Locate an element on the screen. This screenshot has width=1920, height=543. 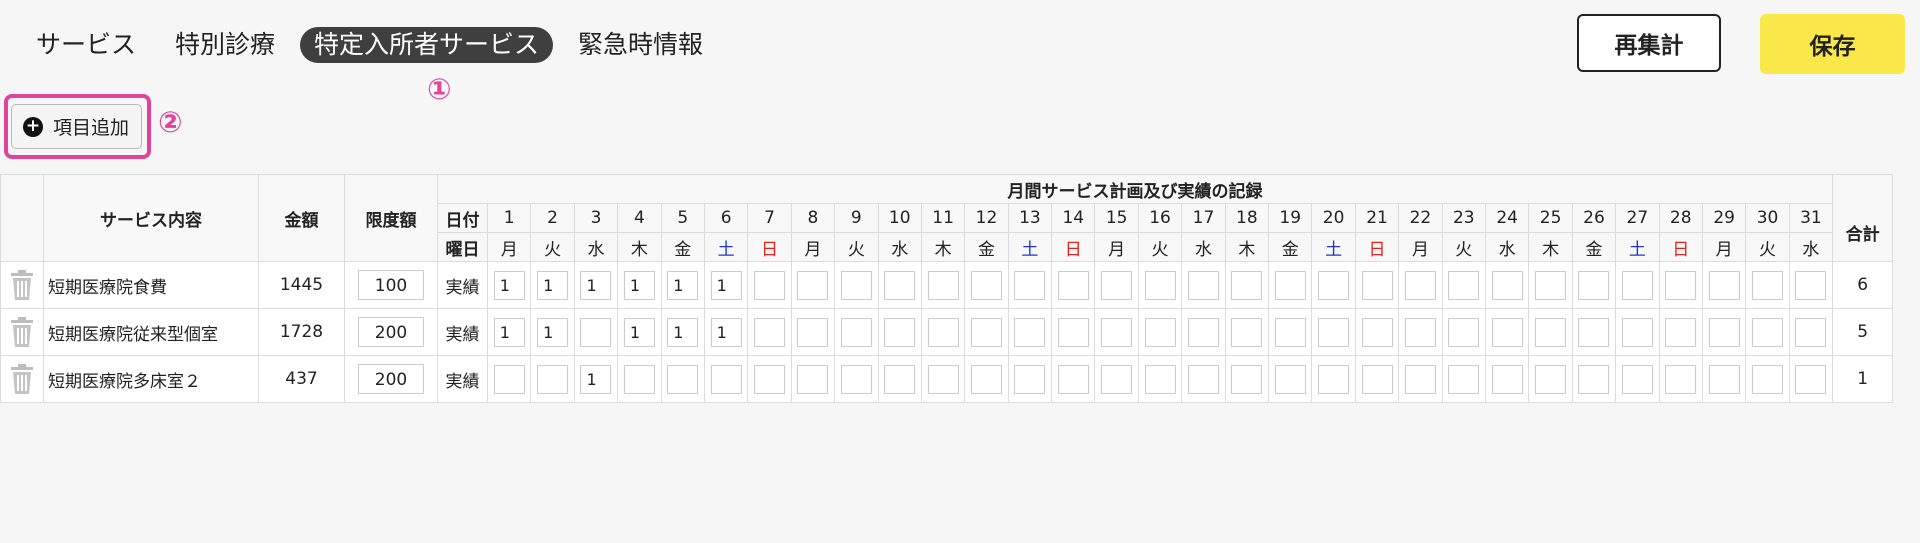
save-button: 保存 is located at coordinates (1832, 44).